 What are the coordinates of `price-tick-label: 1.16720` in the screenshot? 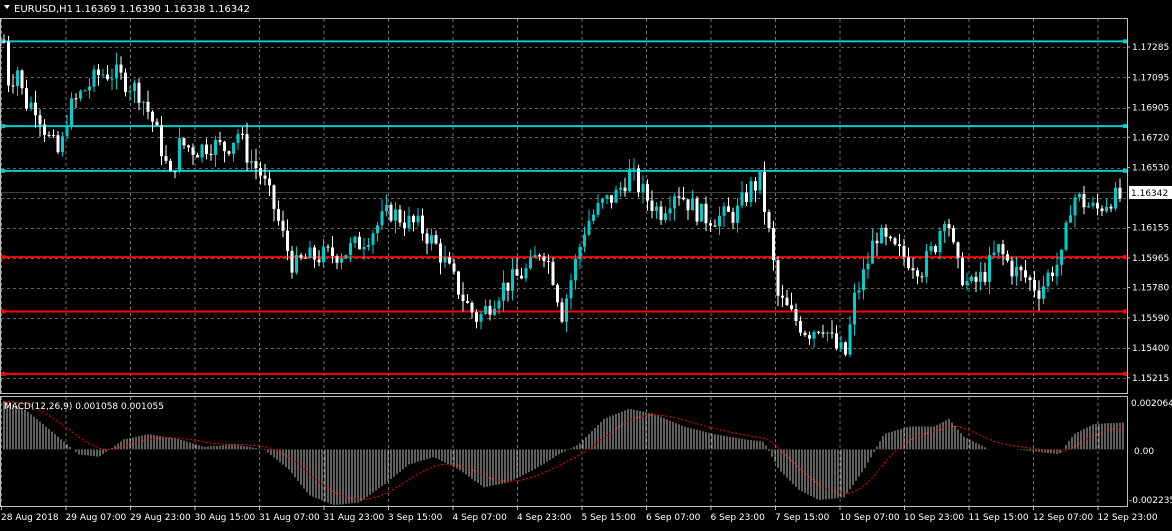 It's located at (1150, 138).